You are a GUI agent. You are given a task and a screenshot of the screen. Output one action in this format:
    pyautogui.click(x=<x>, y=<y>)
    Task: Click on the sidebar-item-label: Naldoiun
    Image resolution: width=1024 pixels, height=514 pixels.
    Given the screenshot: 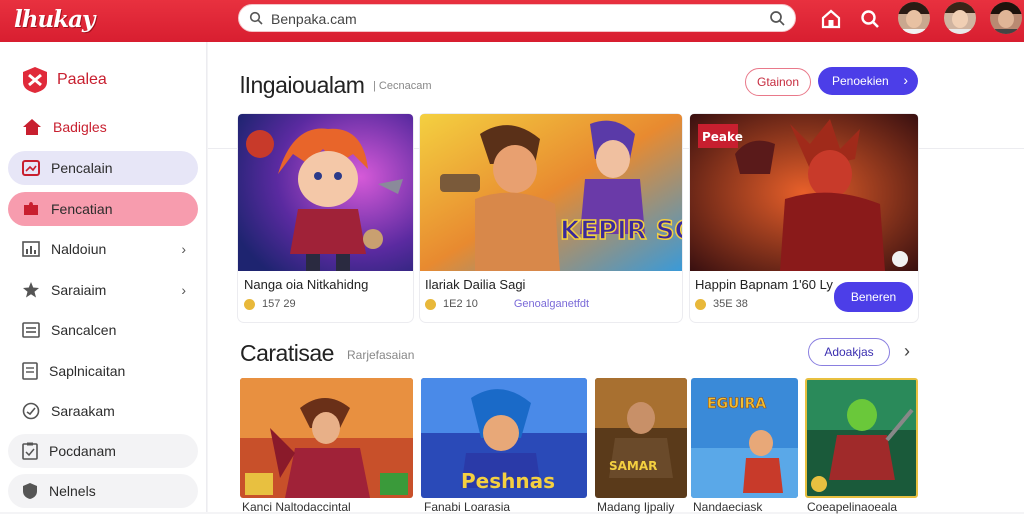 What is the action you would take?
    pyautogui.click(x=79, y=249)
    